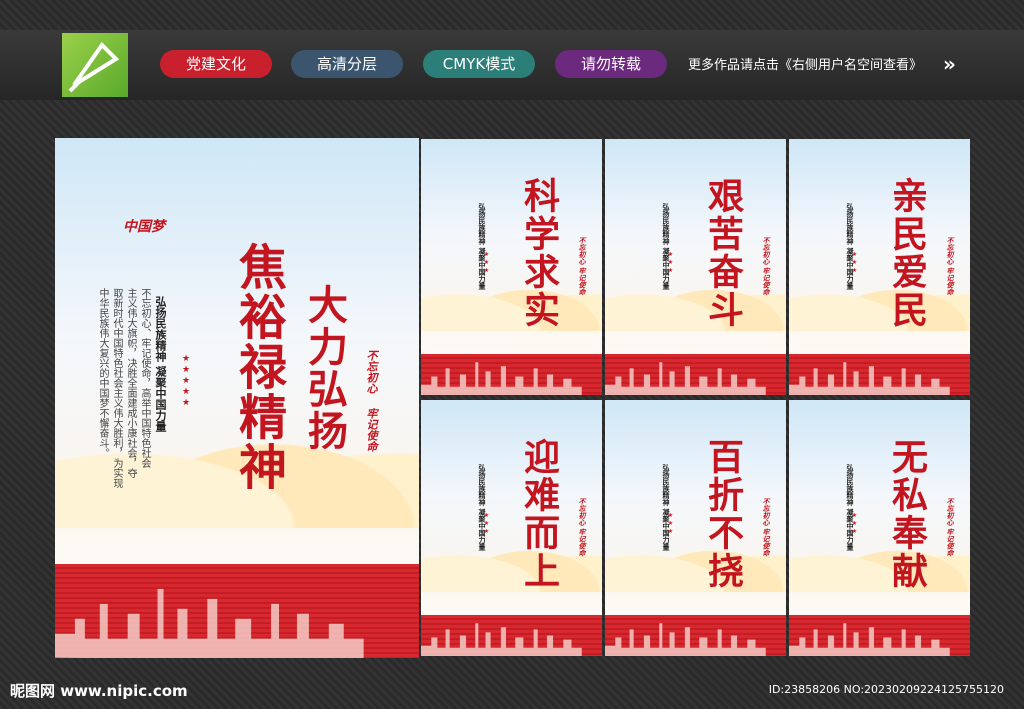 This screenshot has height=709, width=1024. What do you see at coordinates (160, 364) in the screenshot?
I see `main-heading: 弘扬民族精神 凝聚中国力量` at bounding box center [160, 364].